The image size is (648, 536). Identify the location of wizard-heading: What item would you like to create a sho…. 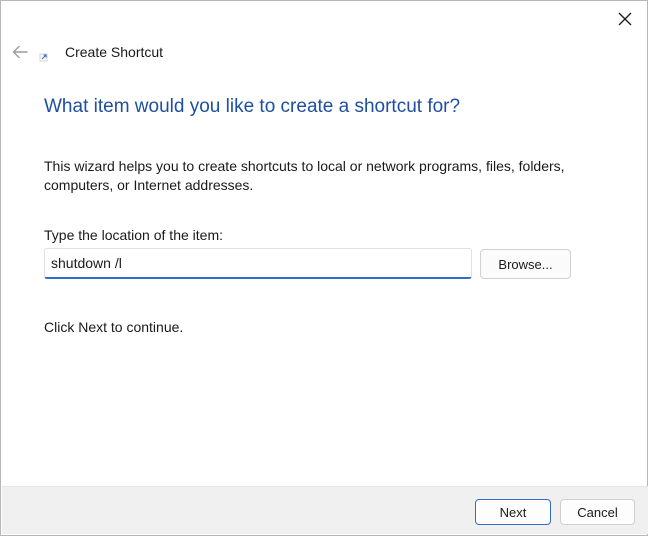
(252, 106).